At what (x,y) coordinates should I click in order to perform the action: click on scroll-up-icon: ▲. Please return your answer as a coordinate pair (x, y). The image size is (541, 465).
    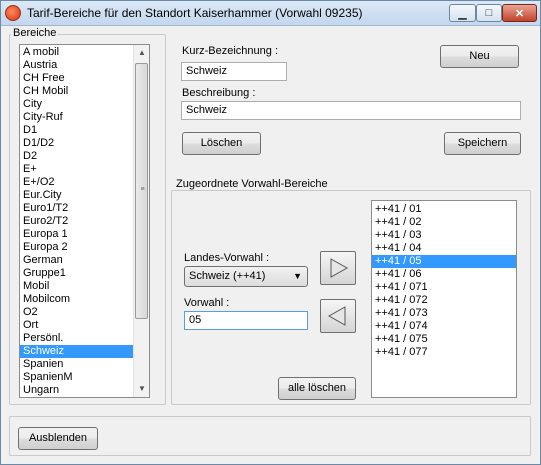
    Looking at the image, I should click on (141, 53).